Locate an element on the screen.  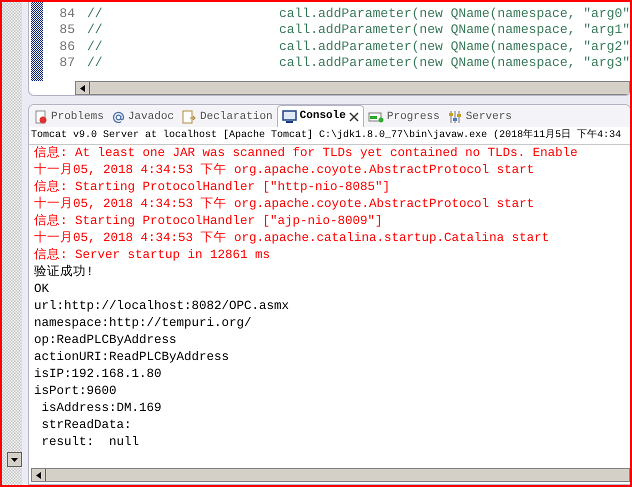
scroll-down-button is located at coordinates (14, 459).